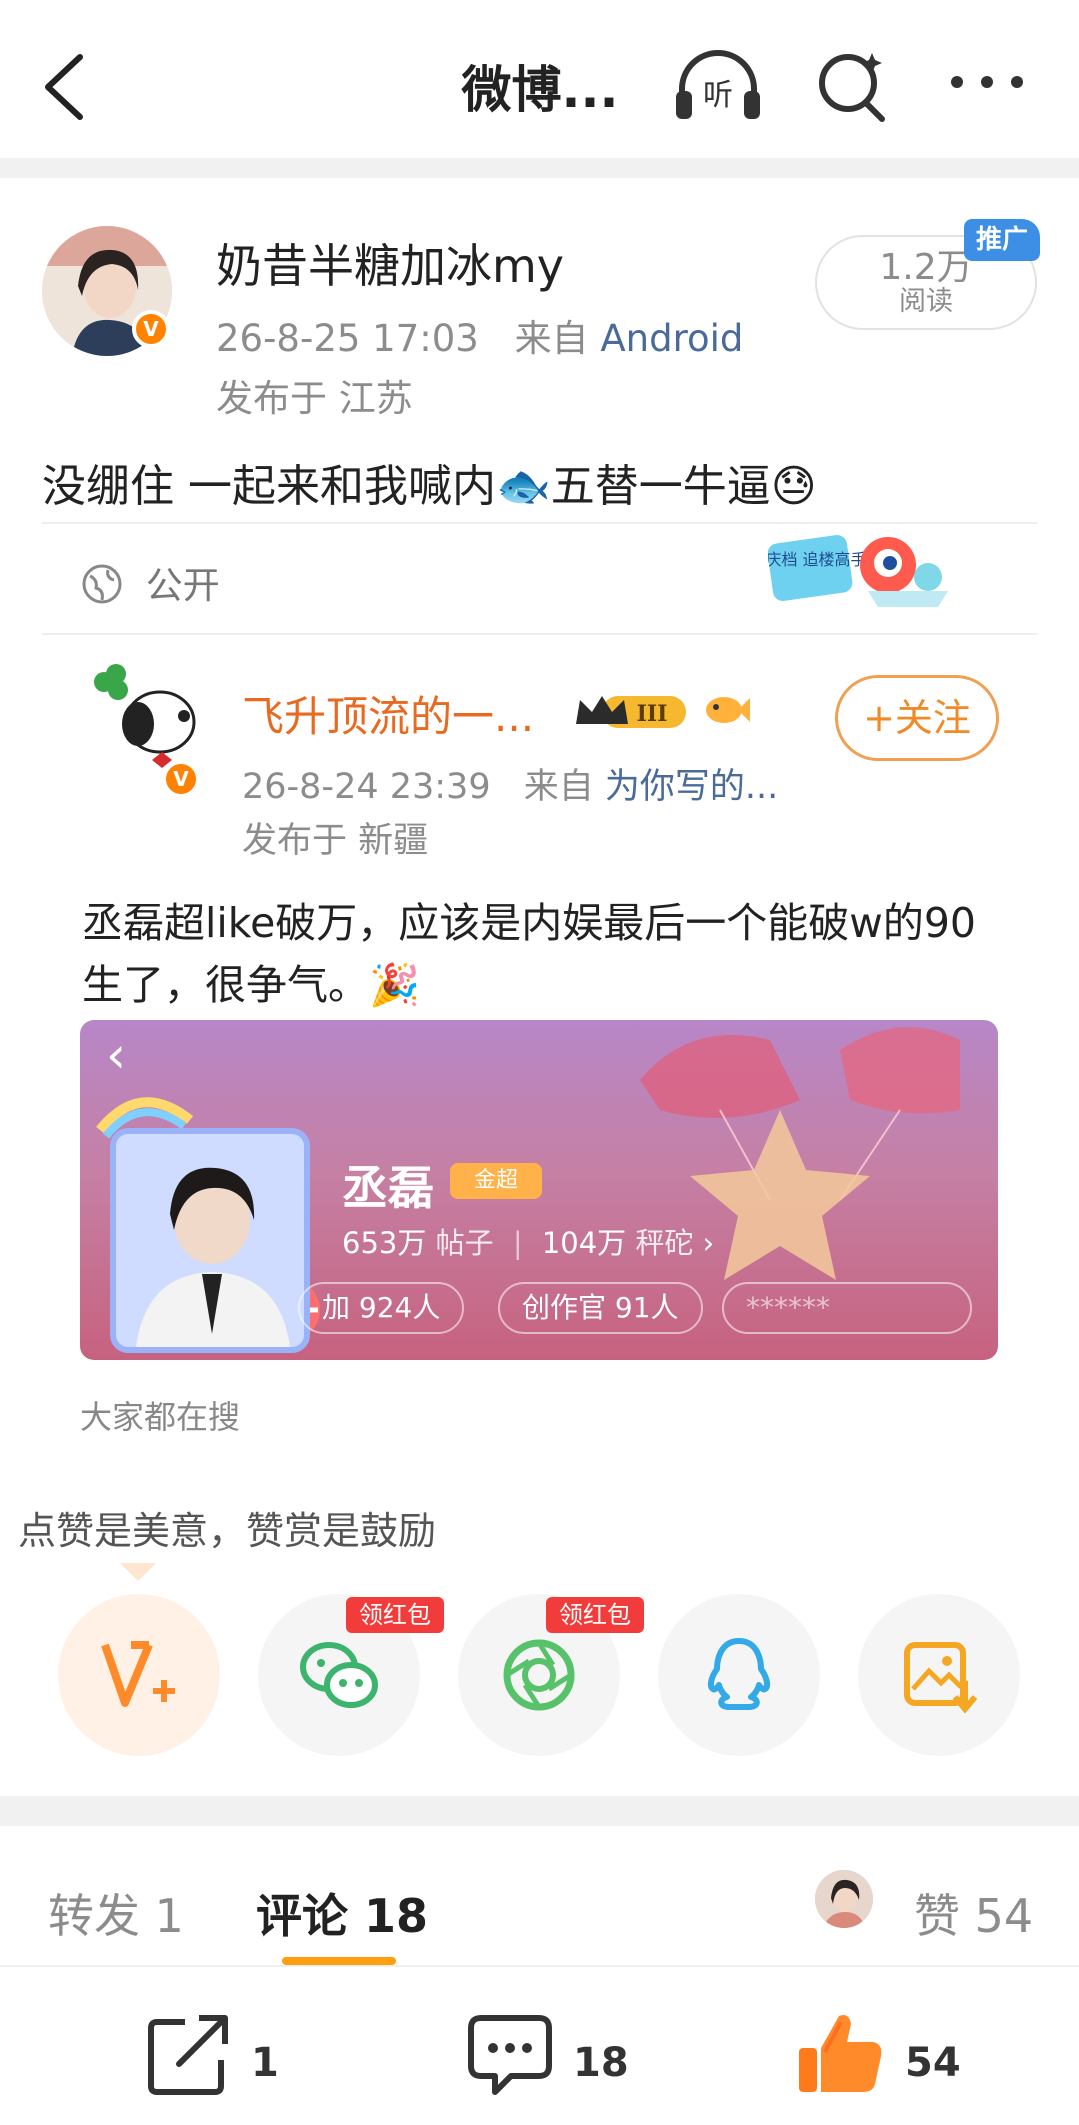 The width and height of the screenshot is (1079, 2125). Describe the element at coordinates (529, 954) in the screenshot. I see `repost-text: 丞磊超like破万，应该是内娱最后一个能破w的90生了，很争气。🎉` at that location.